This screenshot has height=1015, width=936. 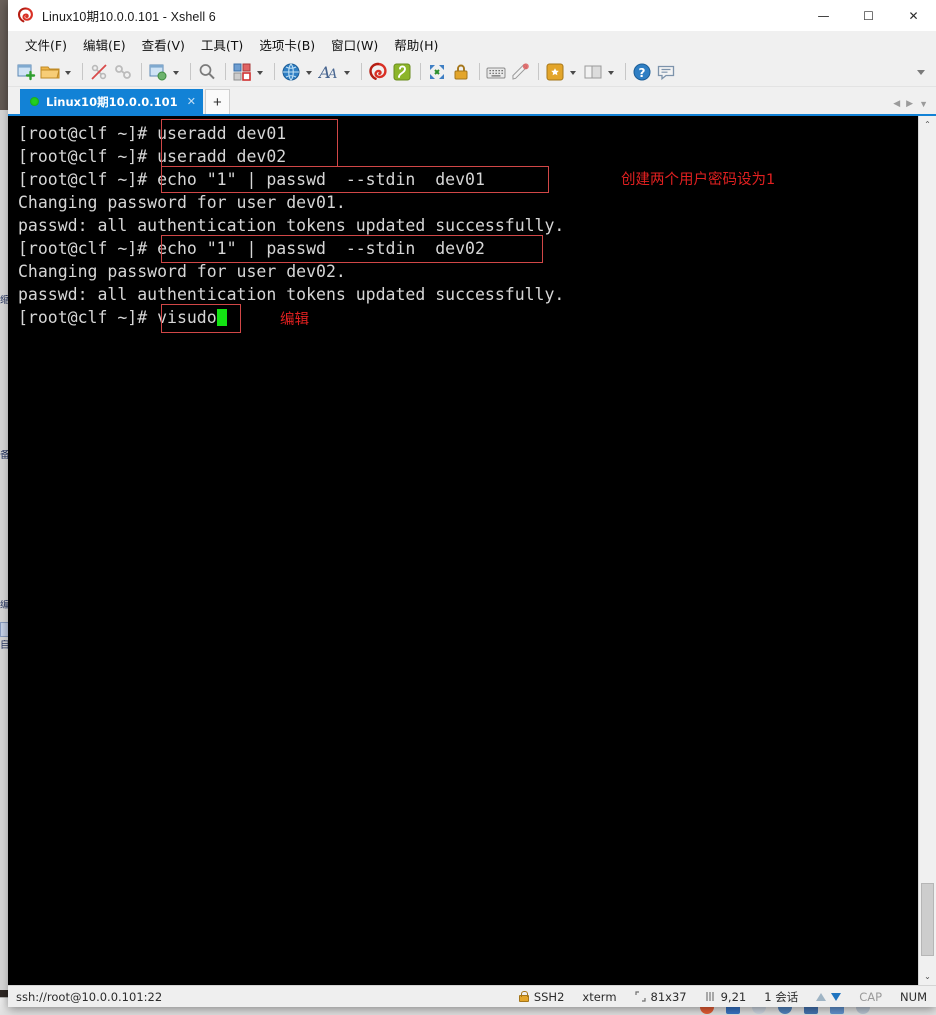 What do you see at coordinates (163, 44) in the screenshot?
I see `menu-view: 查看(V)` at bounding box center [163, 44].